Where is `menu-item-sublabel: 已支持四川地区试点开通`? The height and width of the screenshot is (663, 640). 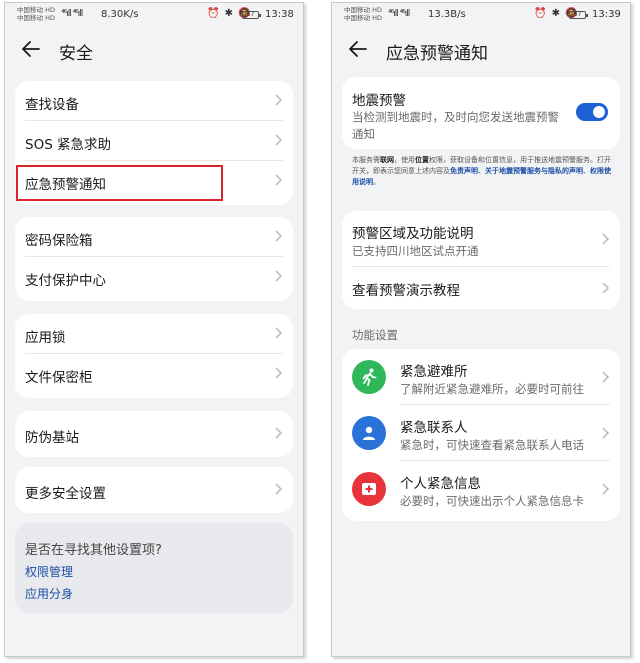 menu-item-sublabel: 已支持四川地区试点开通 is located at coordinates (415, 251).